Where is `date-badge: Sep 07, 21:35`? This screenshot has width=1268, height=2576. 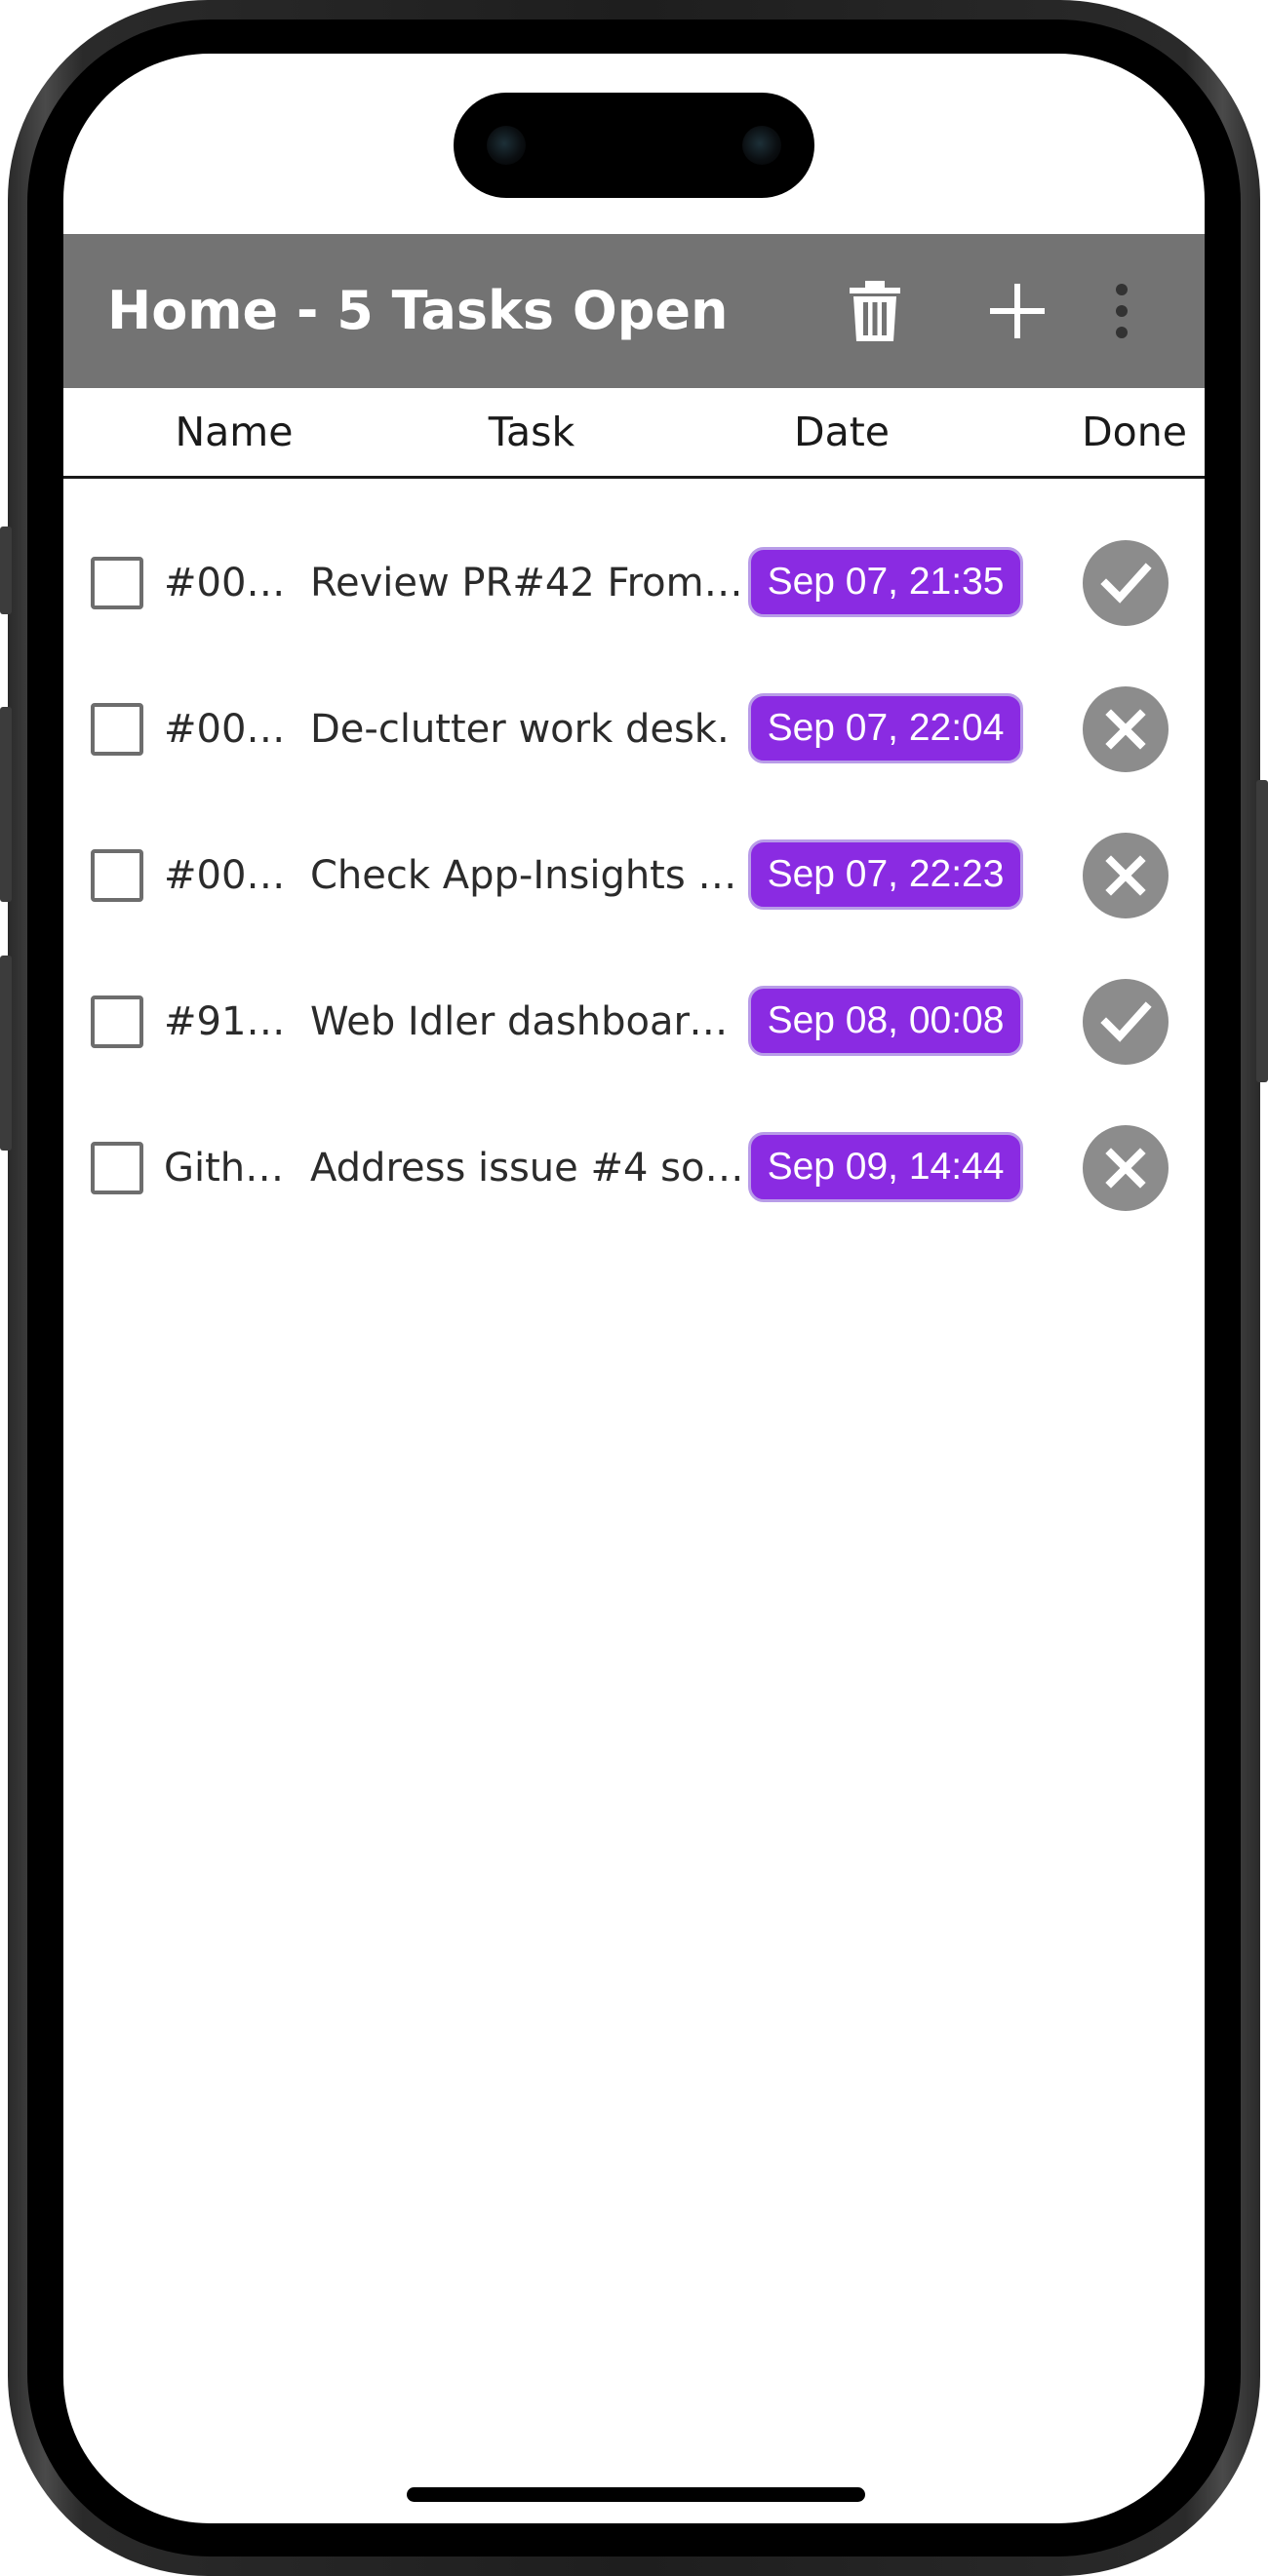 date-badge: Sep 07, 21:35 is located at coordinates (885, 582).